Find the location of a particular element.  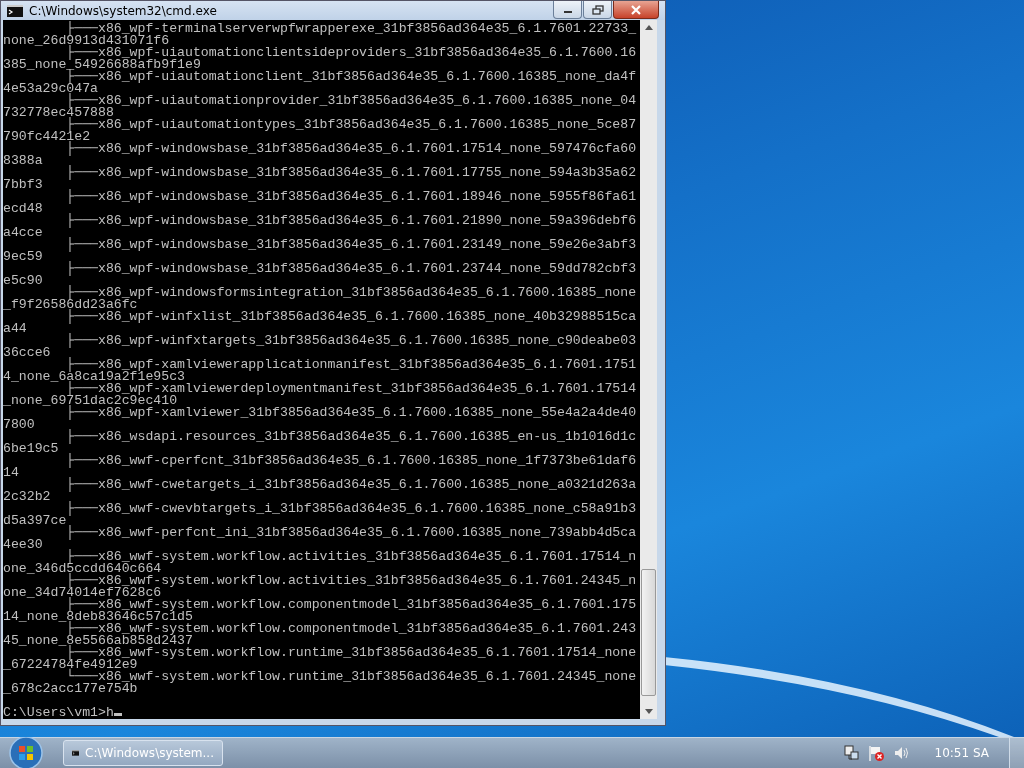

console-line: ├───x86_wwf-system.workflow.activities_31bf3856ad364e35_6.1.7601.24345_none_34d74014ef7628c6 is located at coordinates (320, 587).